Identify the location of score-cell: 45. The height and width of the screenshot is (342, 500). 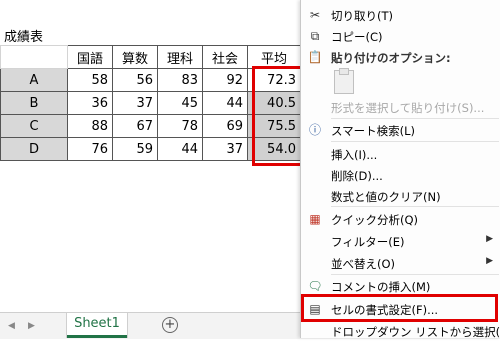
(180, 103).